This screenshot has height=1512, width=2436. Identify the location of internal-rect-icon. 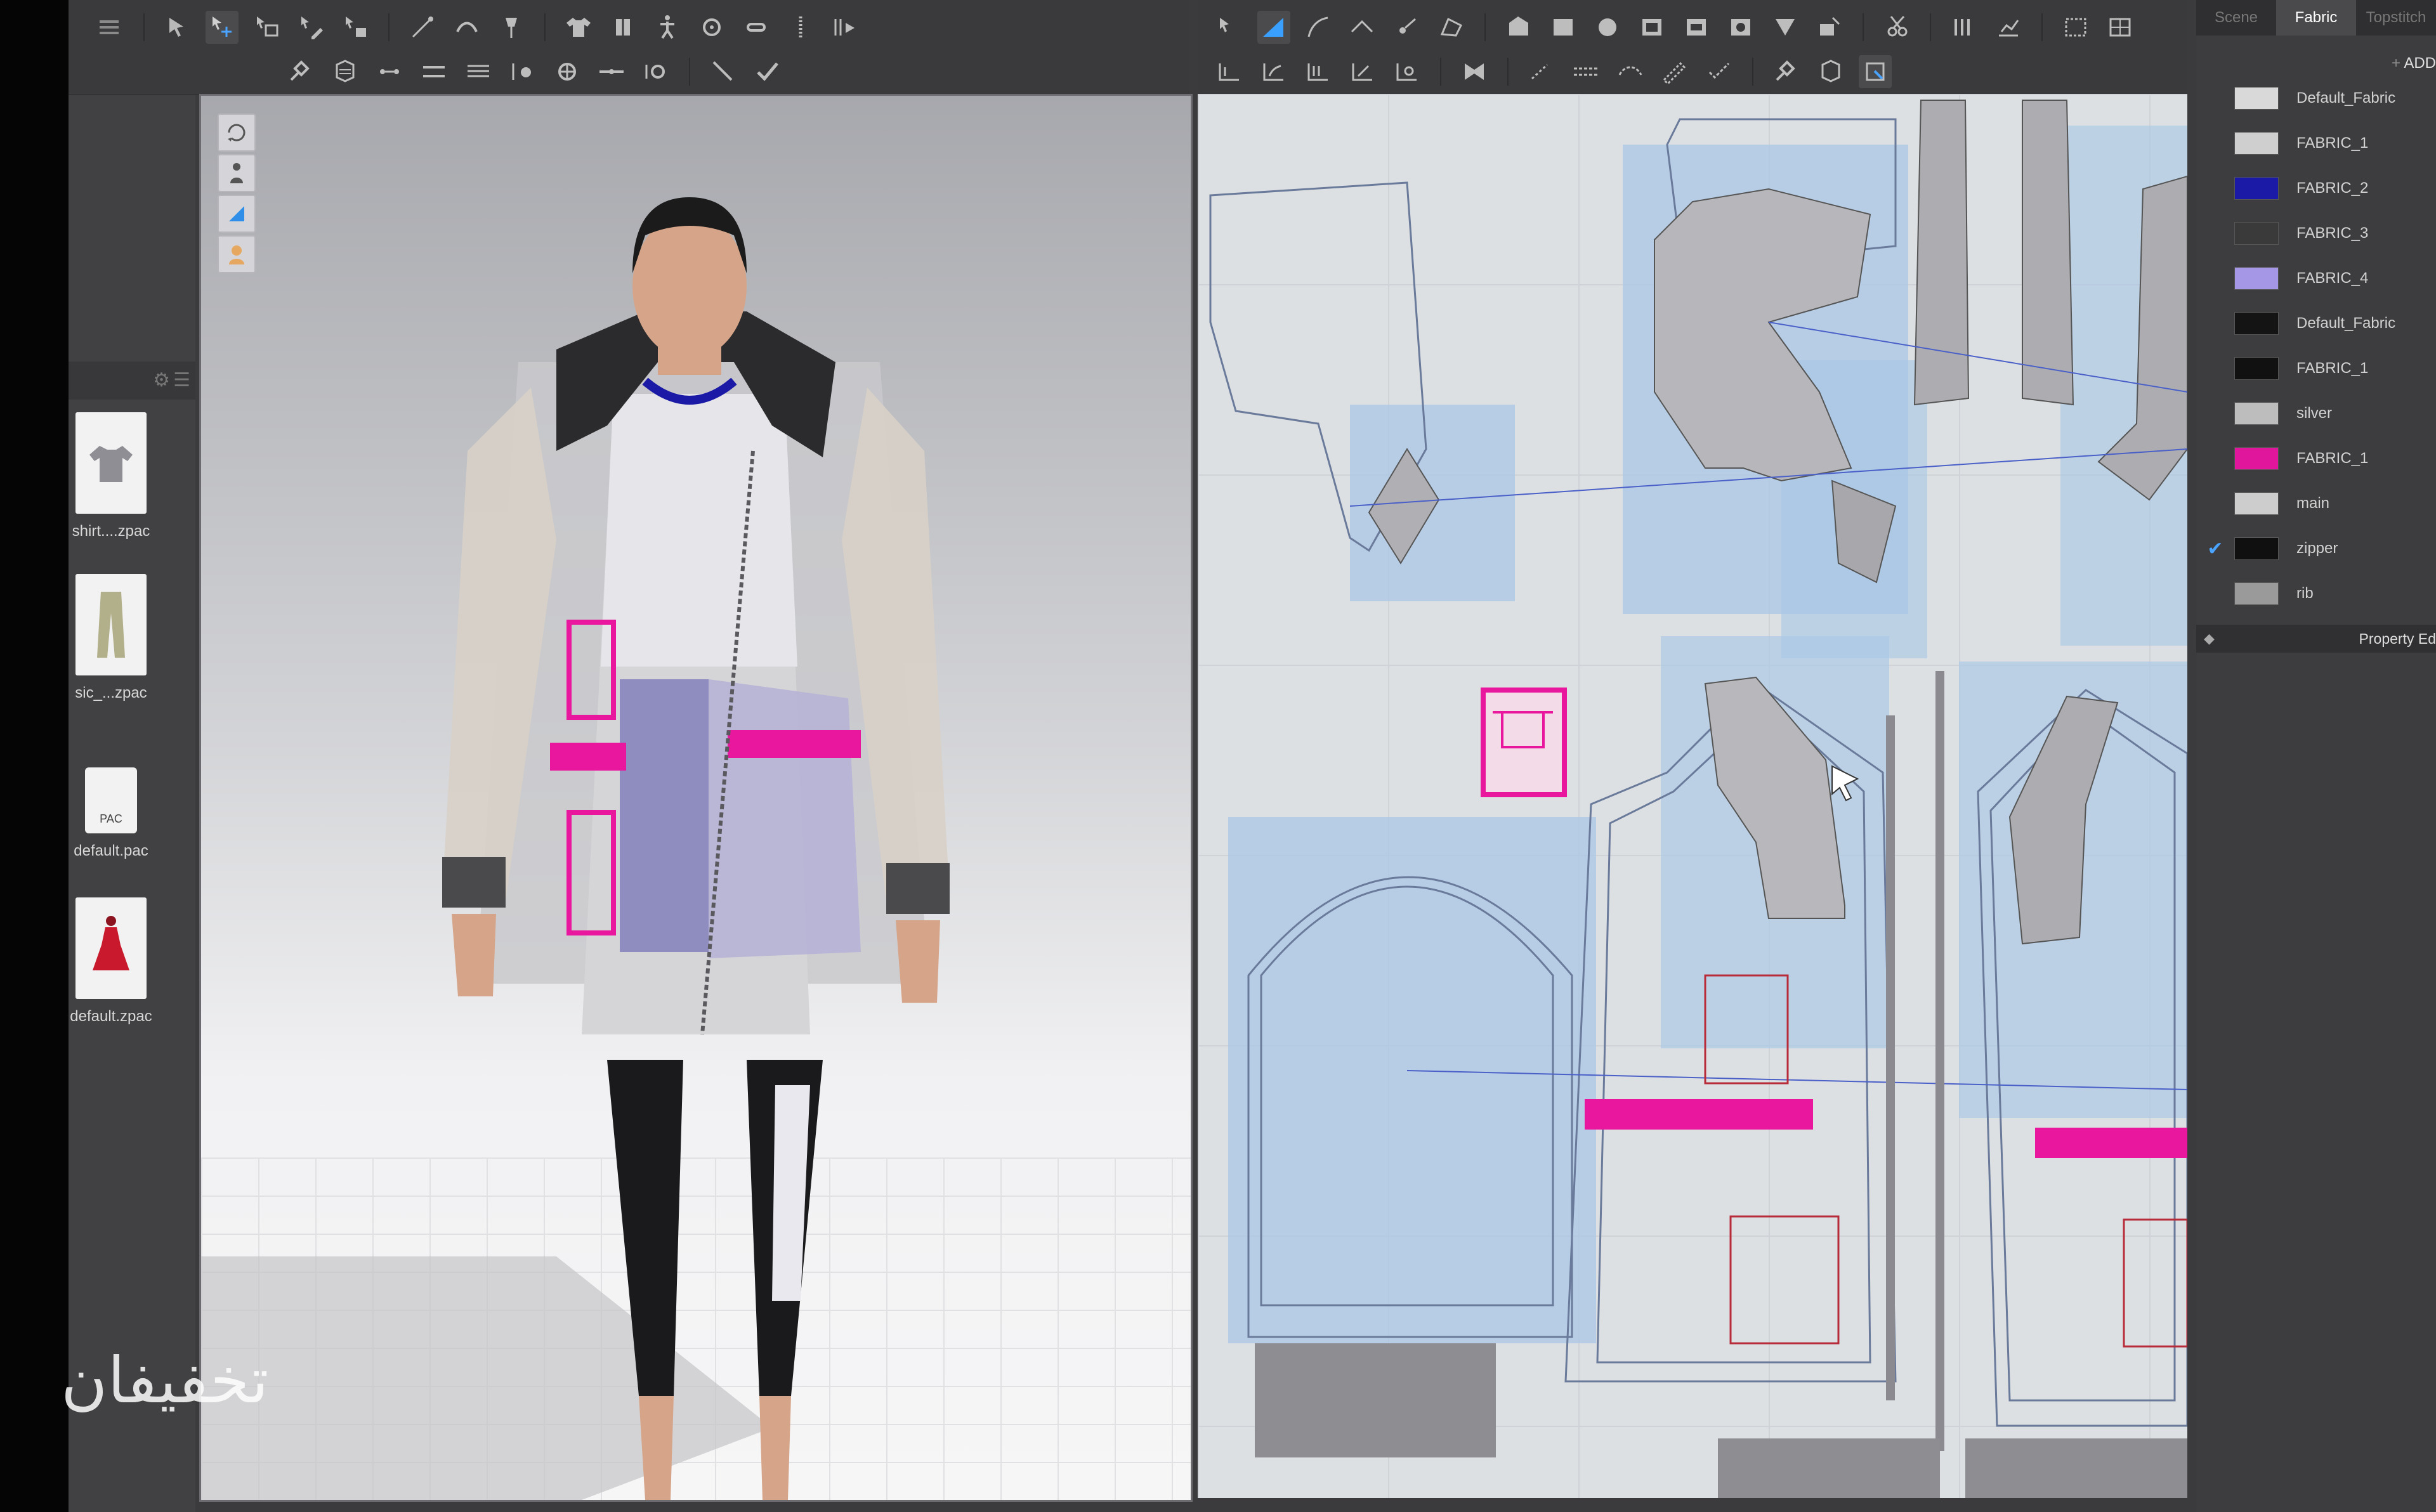
(1652, 28).